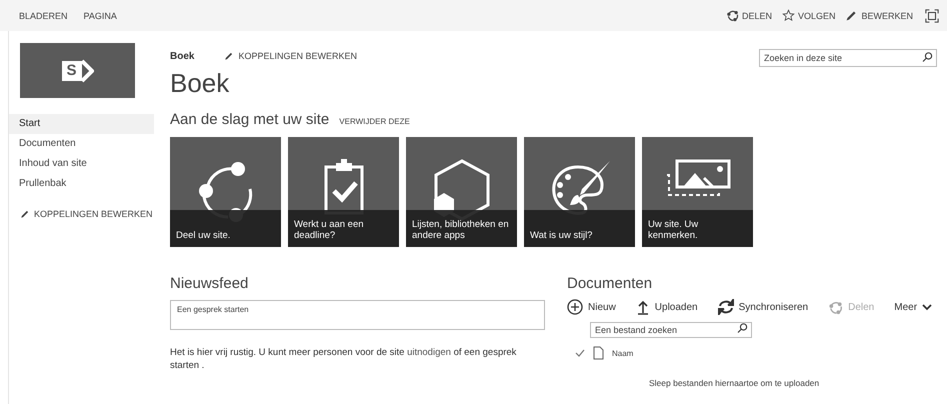 The image size is (947, 404). Describe the element at coordinates (72, 70) in the screenshot. I see `logo-letter: S` at that location.